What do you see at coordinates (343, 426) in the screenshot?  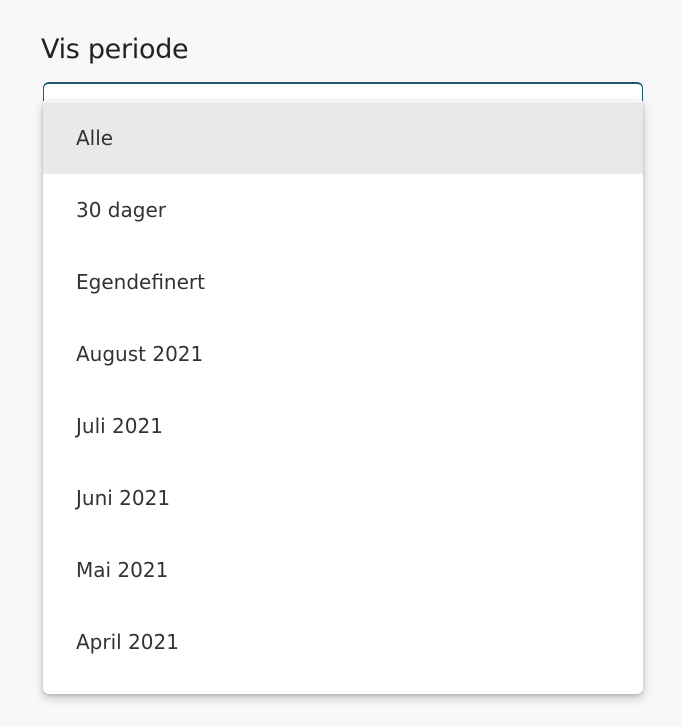 I see `period-option-juli-2021: Juli 2021` at bounding box center [343, 426].